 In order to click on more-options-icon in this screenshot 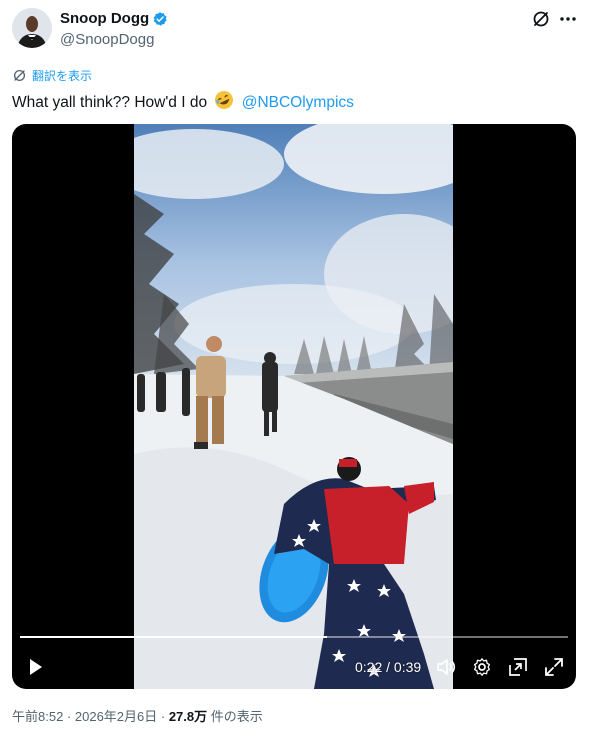, I will do `click(568, 19)`.